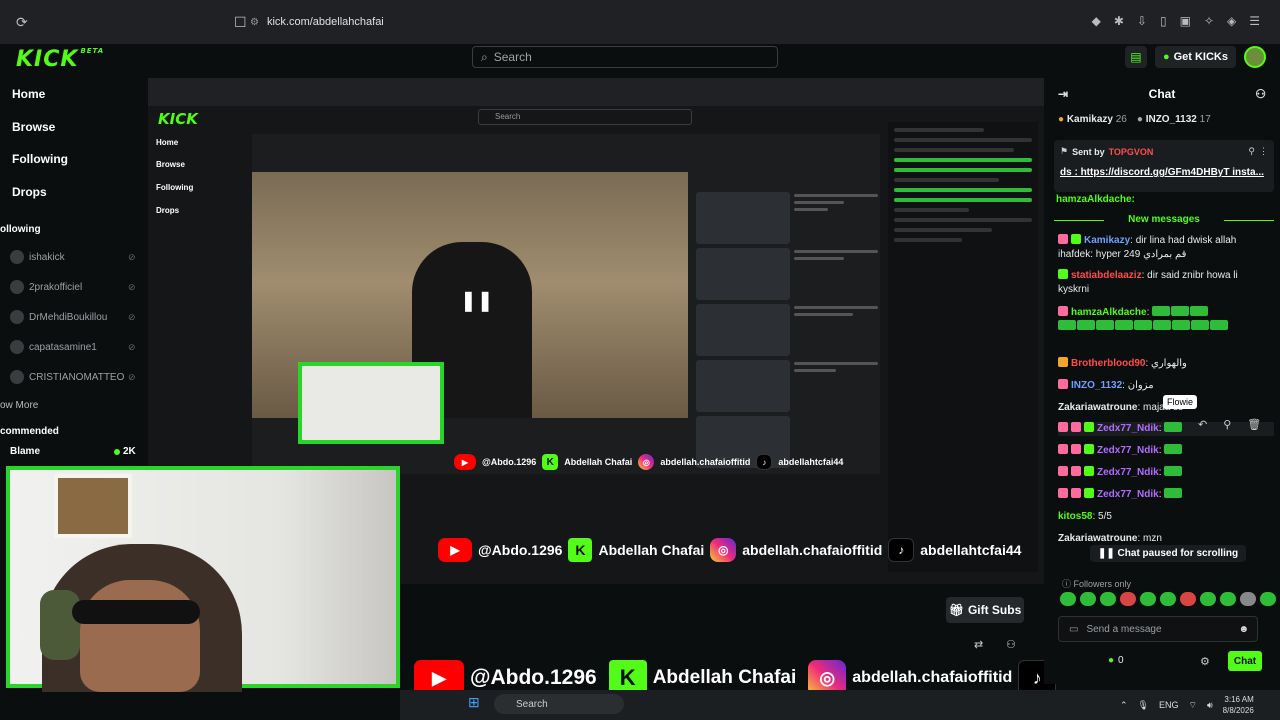 Image resolution: width=1280 pixels, height=720 pixels. What do you see at coordinates (994, 610) in the screenshot?
I see `gift-subs-label: Gift Subs` at bounding box center [994, 610].